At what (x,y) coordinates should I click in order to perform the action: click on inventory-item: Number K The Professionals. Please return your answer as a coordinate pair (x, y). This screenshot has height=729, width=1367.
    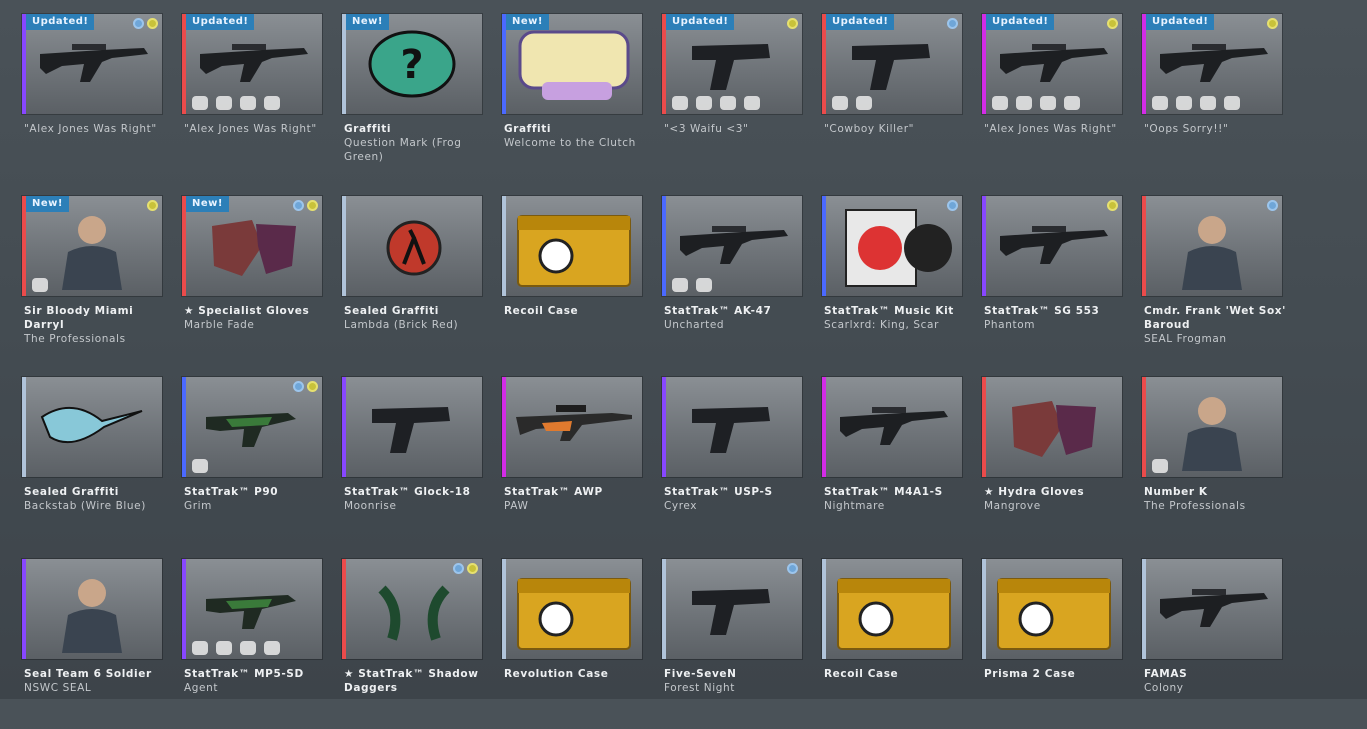
    Looking at the image, I should click on (1201, 462).